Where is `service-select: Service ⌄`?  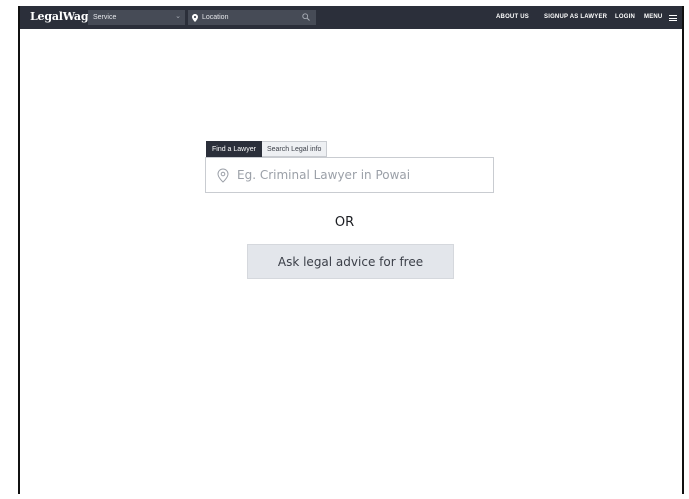
service-select: Service ⌄ is located at coordinates (136, 17).